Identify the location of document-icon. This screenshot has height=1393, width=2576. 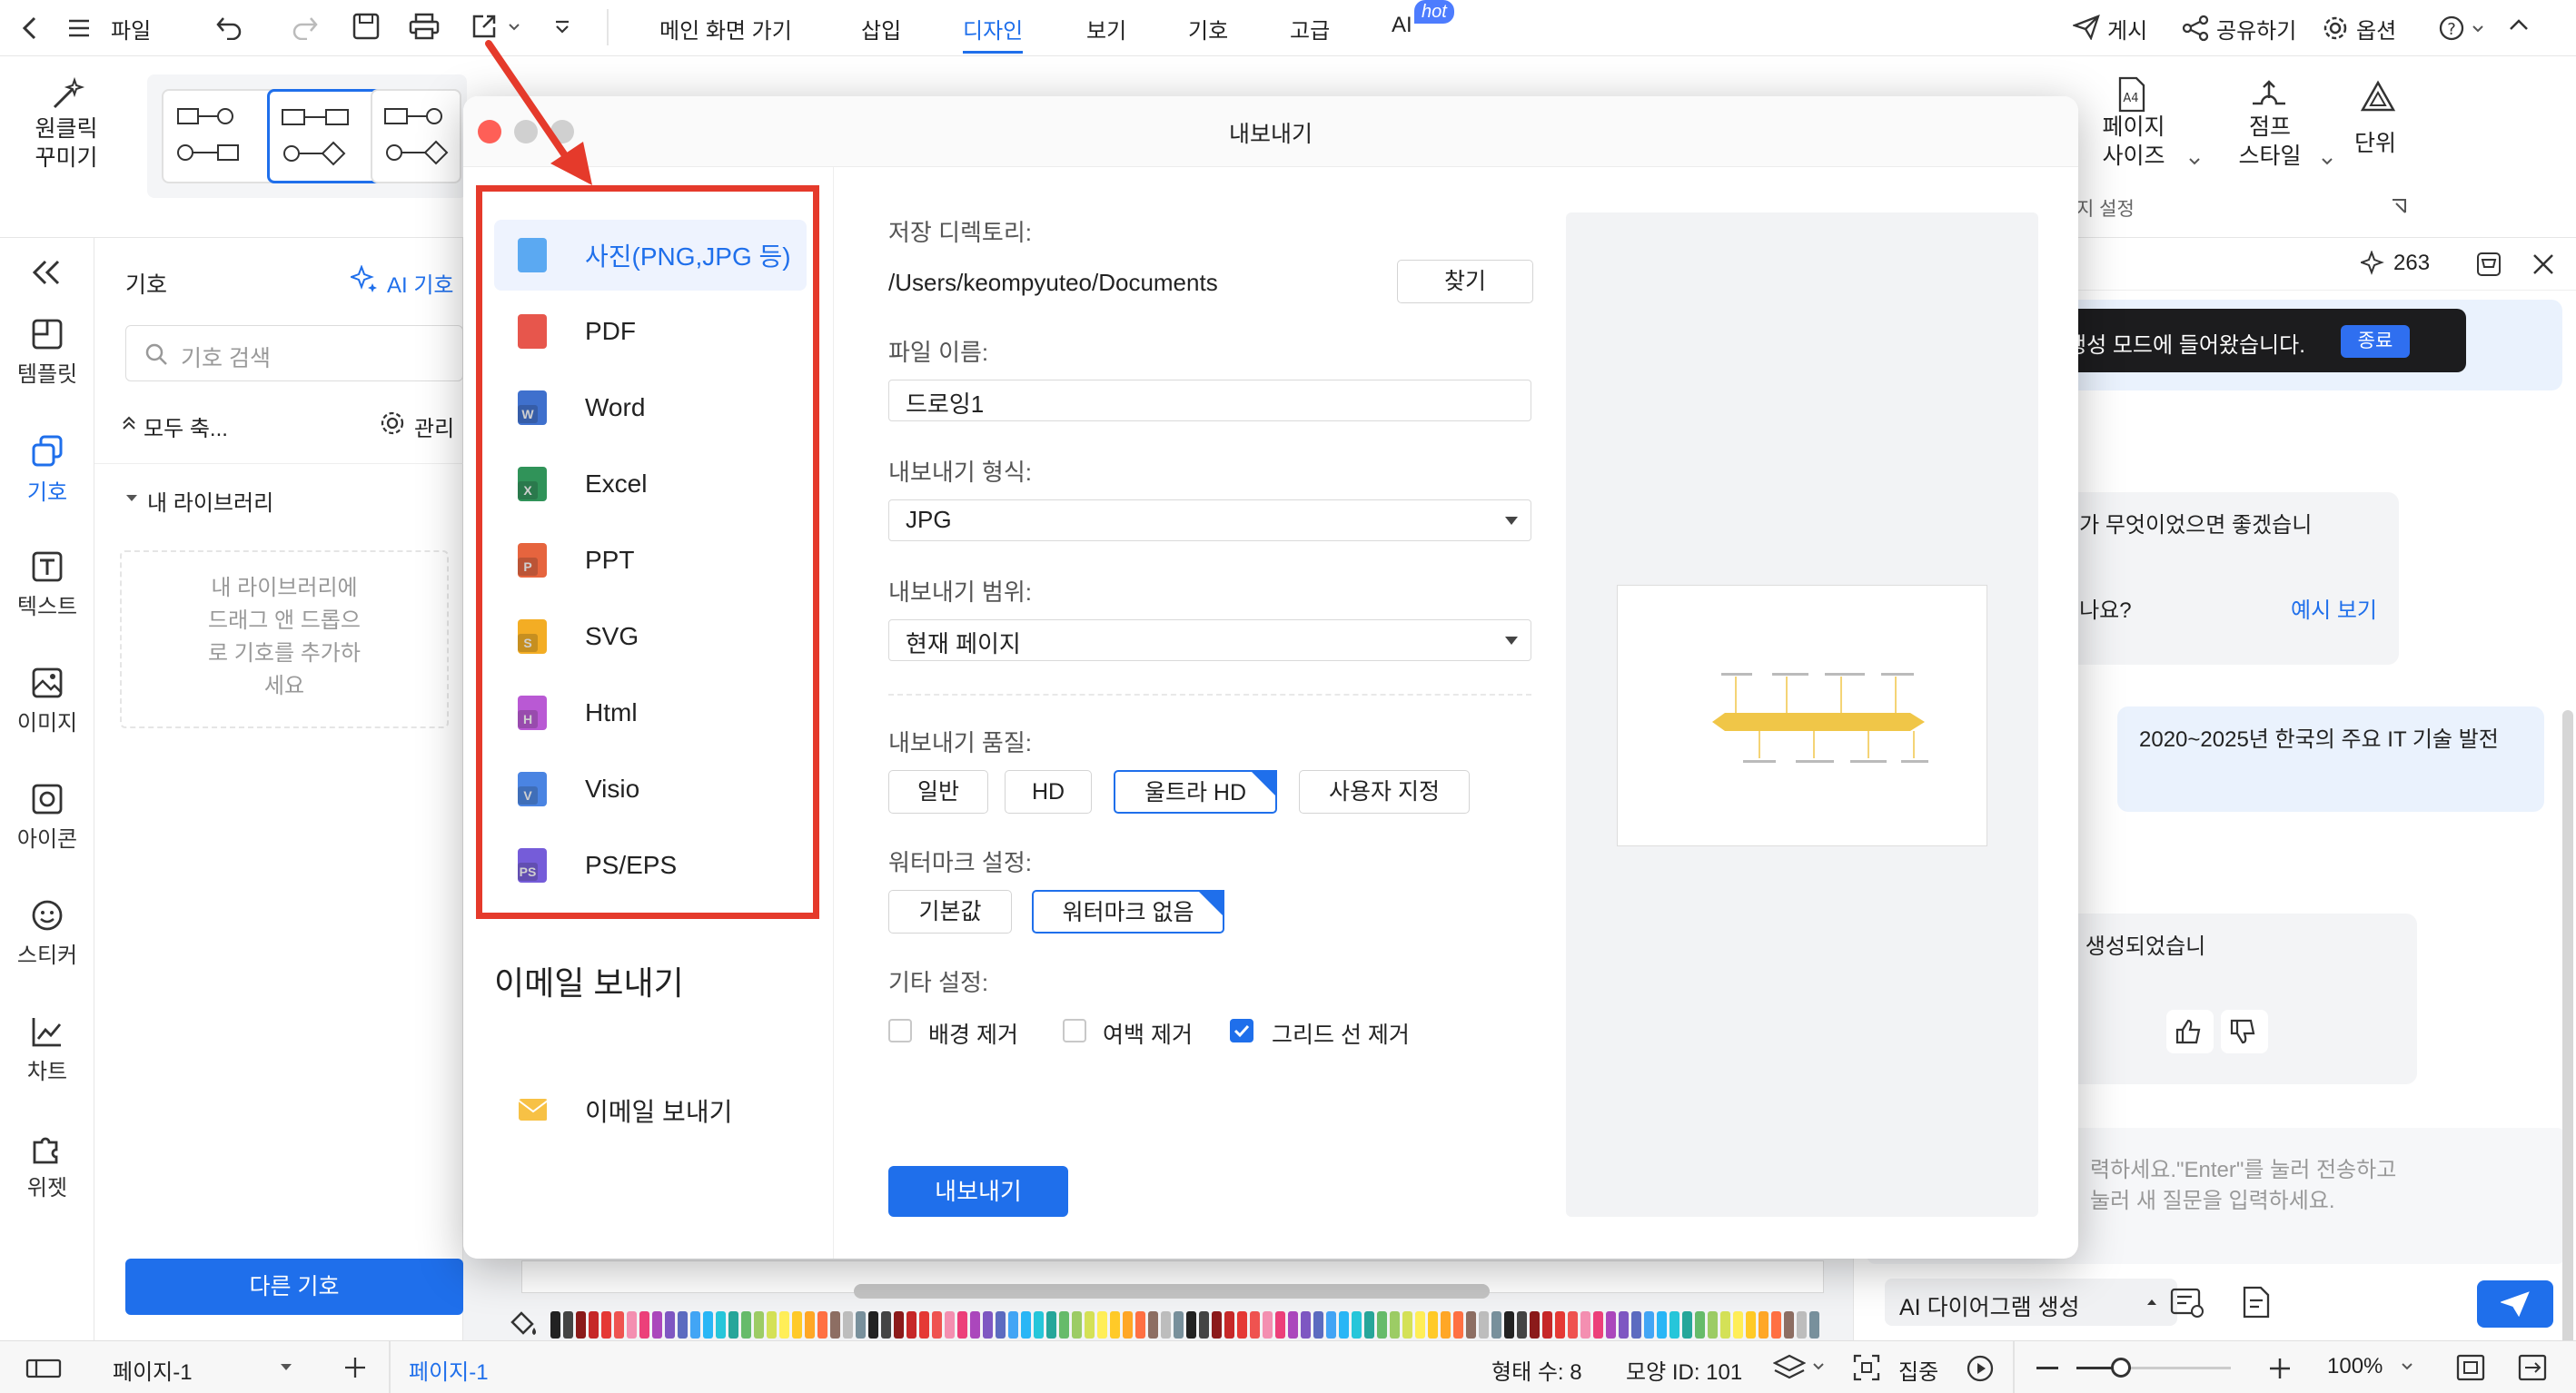
(2256, 1302).